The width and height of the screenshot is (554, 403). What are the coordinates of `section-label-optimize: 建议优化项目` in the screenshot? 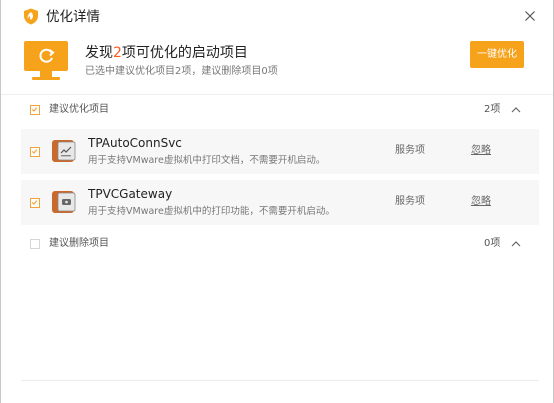 It's located at (79, 109).